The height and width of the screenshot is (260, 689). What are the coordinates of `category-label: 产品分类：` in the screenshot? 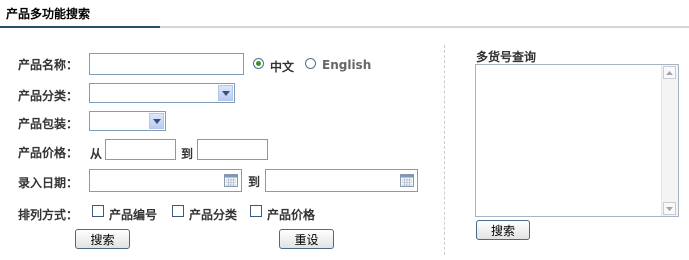 It's located at (48, 96).